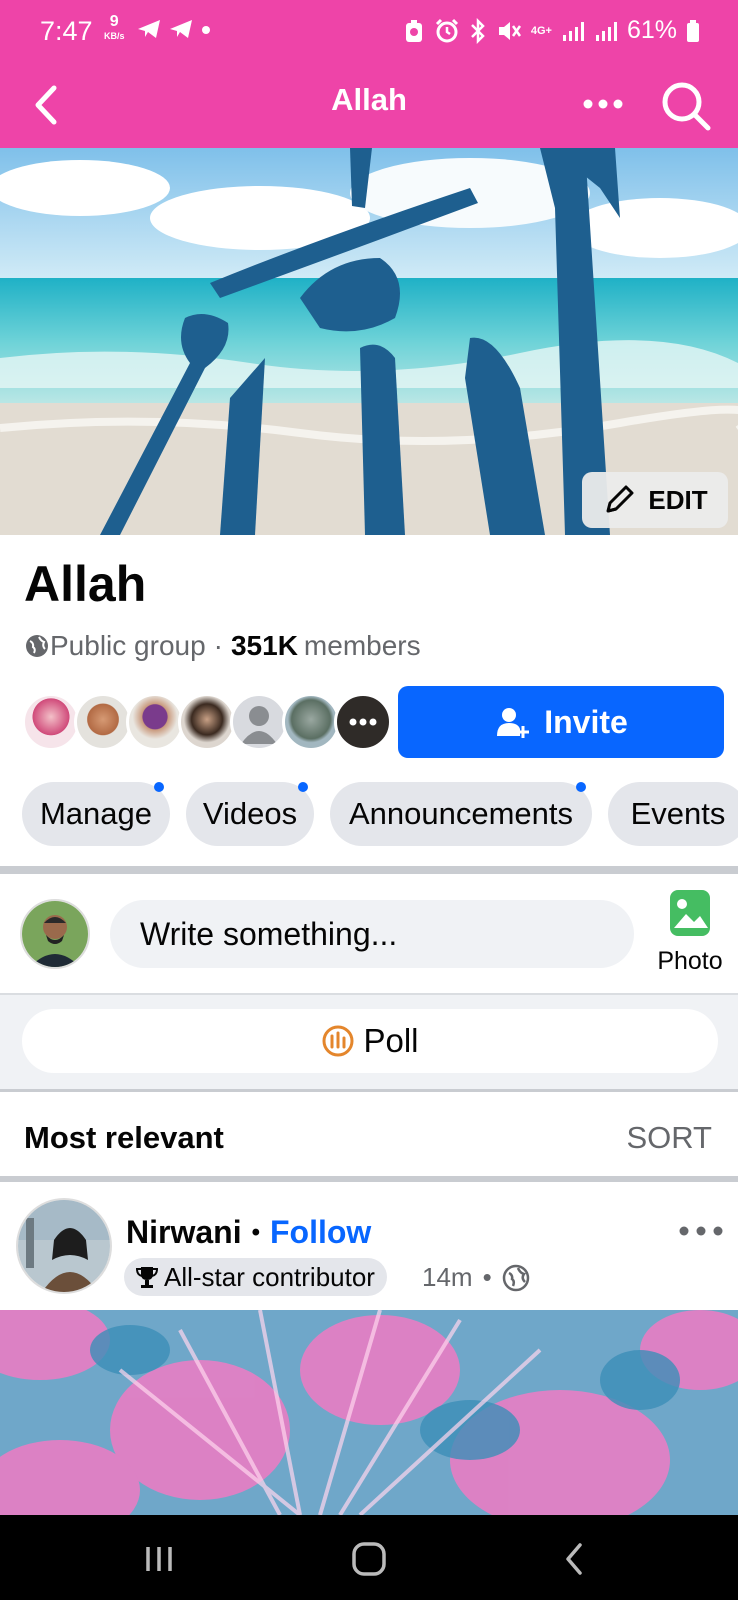 This screenshot has height=1600, width=738. I want to click on poll-button: Poll, so click(370, 1041).